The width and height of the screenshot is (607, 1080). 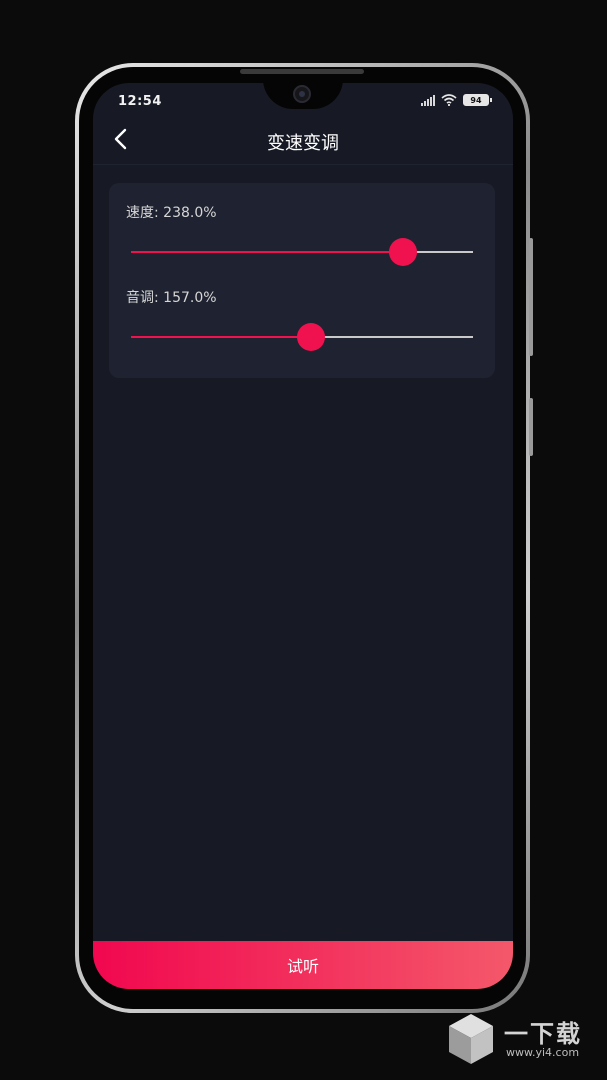 I want to click on pitch-slider, so click(x=302, y=337).